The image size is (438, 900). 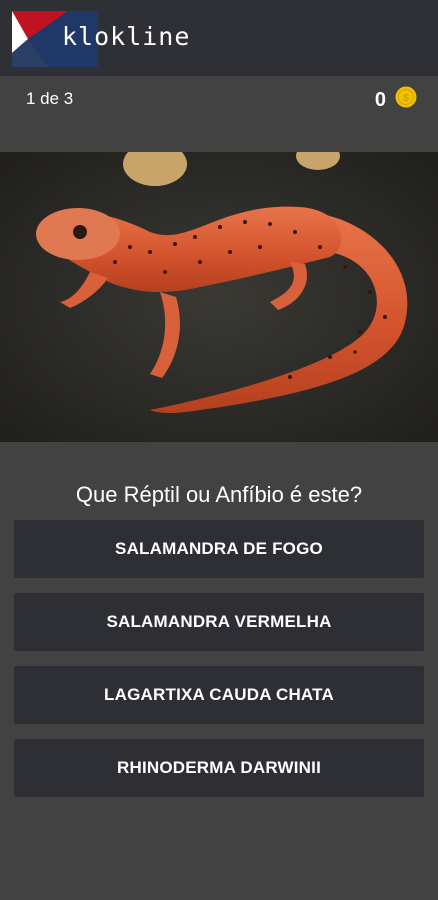 What do you see at coordinates (219, 768) in the screenshot?
I see `answer-option-4: RHINODERMA DARWINII` at bounding box center [219, 768].